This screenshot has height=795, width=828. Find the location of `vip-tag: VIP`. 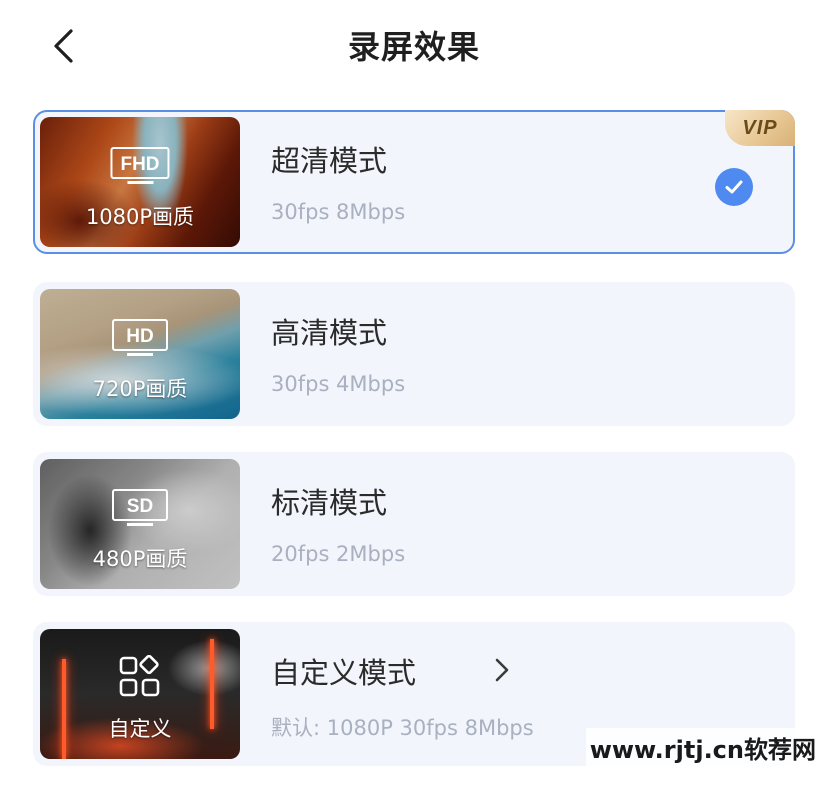

vip-tag: VIP is located at coordinates (760, 128).